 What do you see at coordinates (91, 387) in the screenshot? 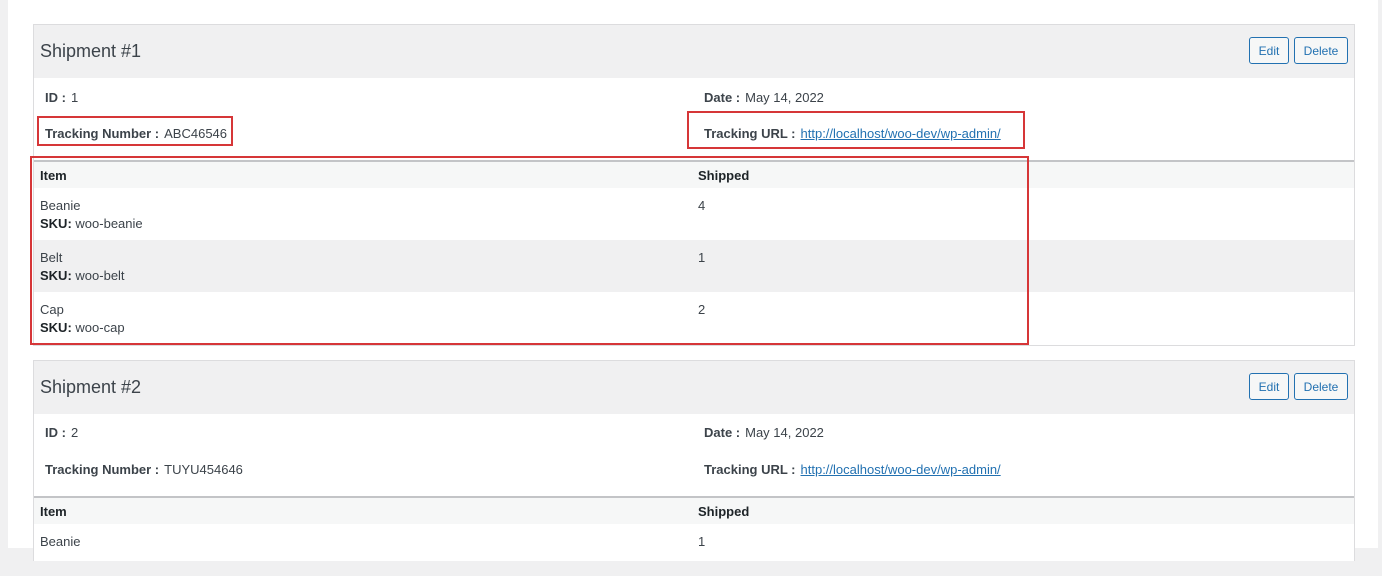
I see `shipment-title: Shipment #2` at bounding box center [91, 387].